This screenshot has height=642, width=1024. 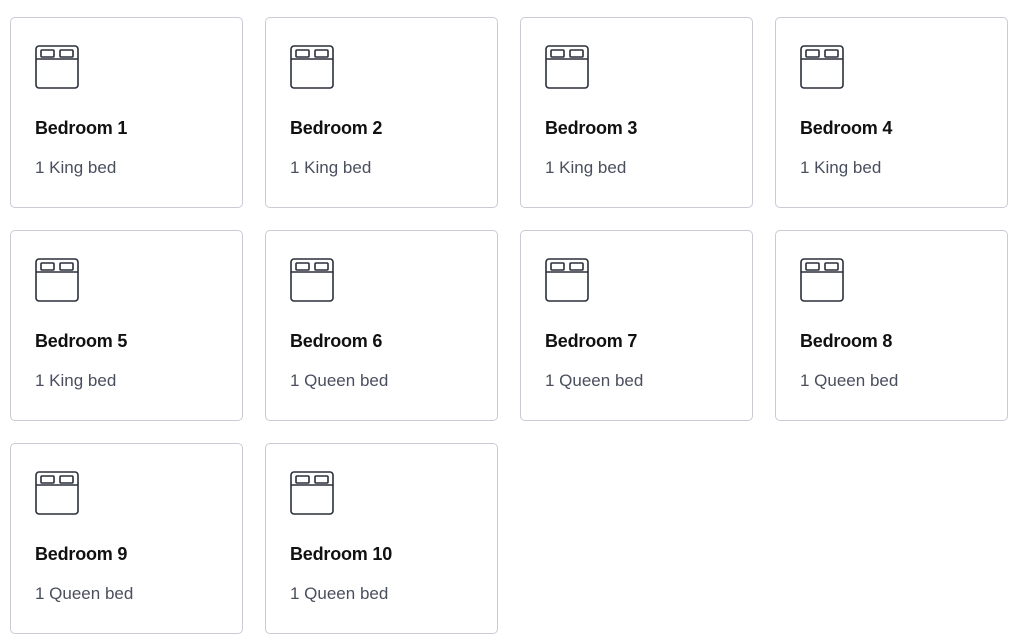 What do you see at coordinates (336, 128) in the screenshot?
I see `bedroom-name: Bedroom 2` at bounding box center [336, 128].